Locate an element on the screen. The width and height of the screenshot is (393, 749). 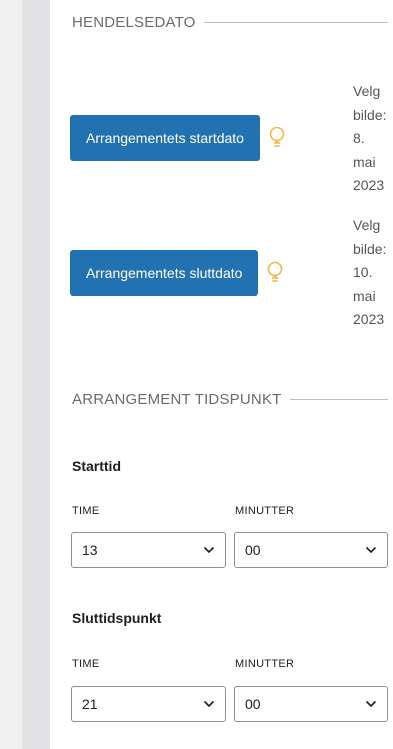
end-minute-label: MINUTTER is located at coordinates (265, 664).